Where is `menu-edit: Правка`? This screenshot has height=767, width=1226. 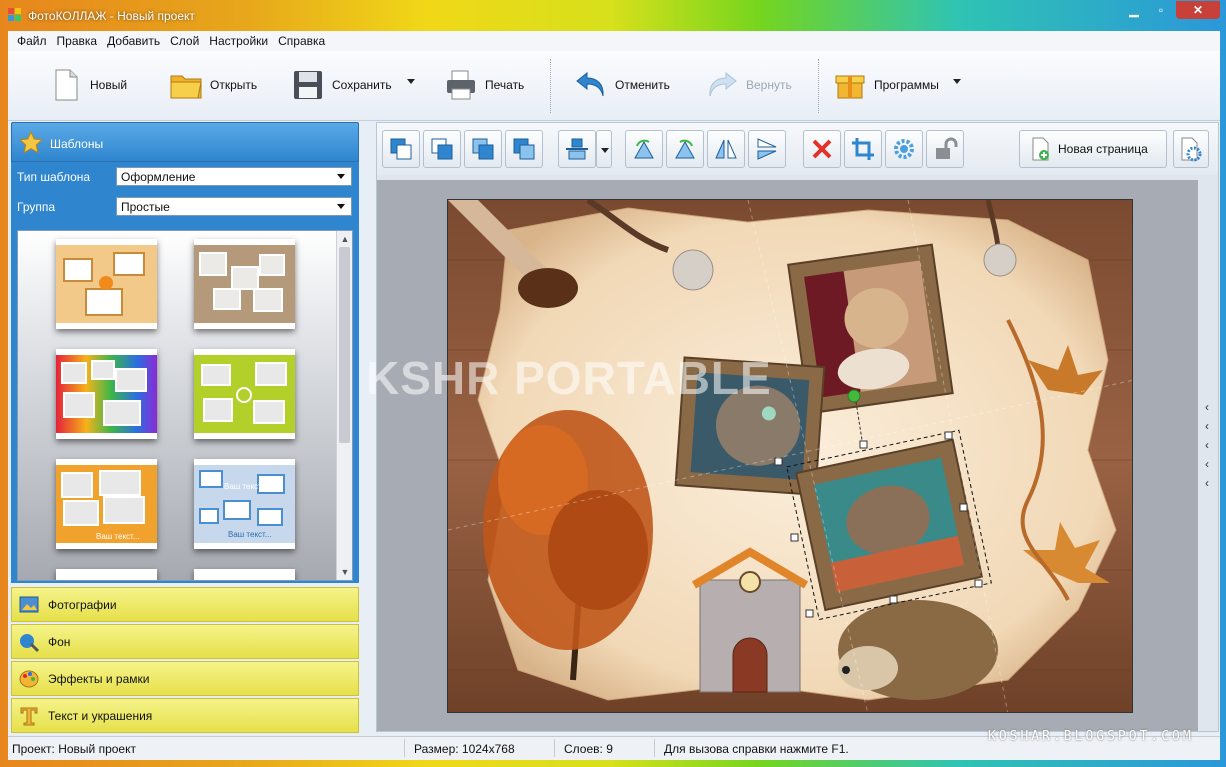 menu-edit: Правка is located at coordinates (77, 41).